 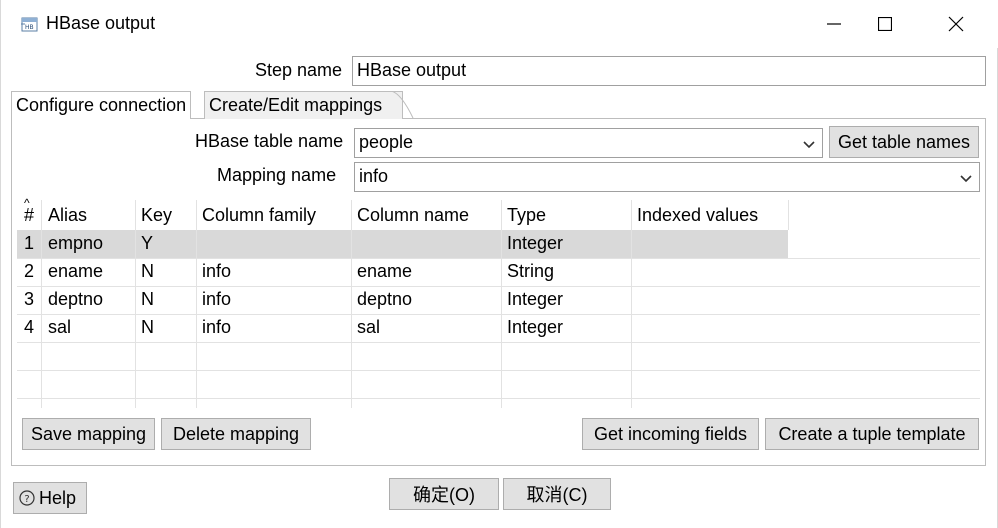 I want to click on help-button: ? Help, so click(x=50, y=498).